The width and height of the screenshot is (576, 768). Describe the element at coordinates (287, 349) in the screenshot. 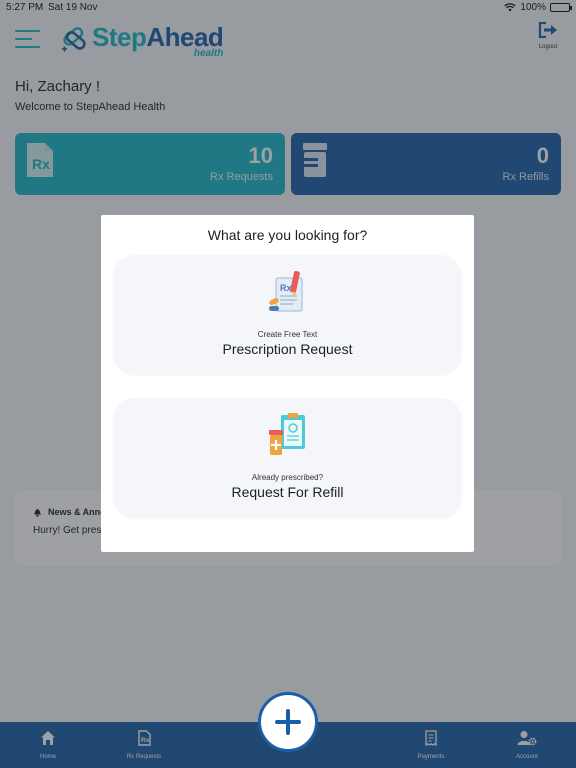

I see `option-1-title: Prescription Request` at that location.